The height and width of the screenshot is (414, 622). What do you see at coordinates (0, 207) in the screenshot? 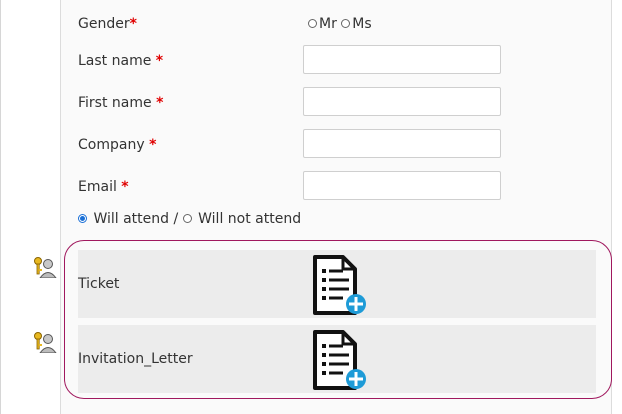
I see `left-border` at bounding box center [0, 207].